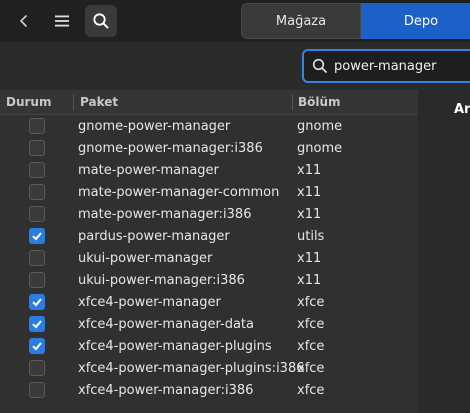 The image size is (470, 413). Describe the element at coordinates (462, 109) in the screenshot. I see `details-heading: Ara` at that location.